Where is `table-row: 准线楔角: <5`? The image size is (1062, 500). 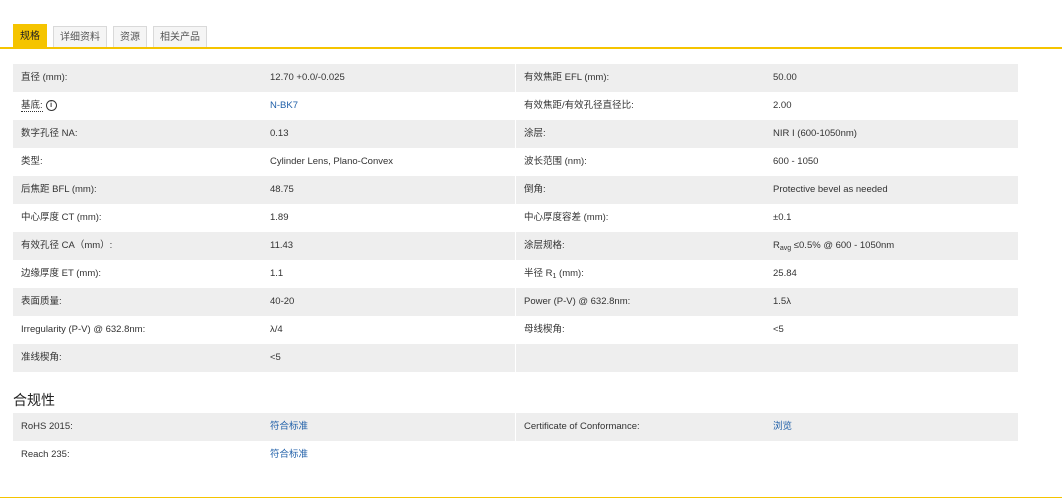
table-row: 准线楔角: <5 is located at coordinates (515, 358).